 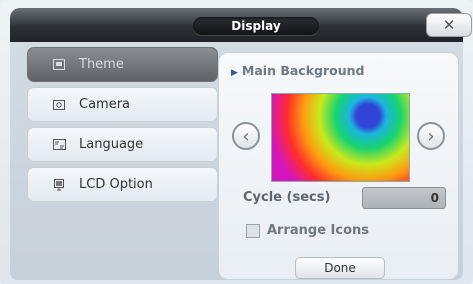 I want to click on sidebar-item-label: LCD Option, so click(x=116, y=184).